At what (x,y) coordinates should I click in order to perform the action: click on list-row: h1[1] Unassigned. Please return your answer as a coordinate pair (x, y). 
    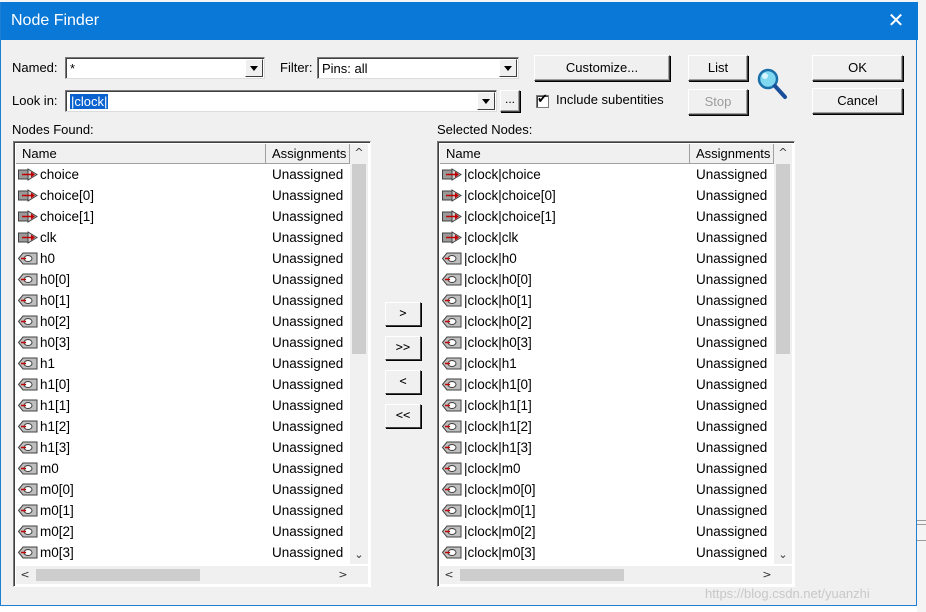
    Looking at the image, I should click on (183, 405).